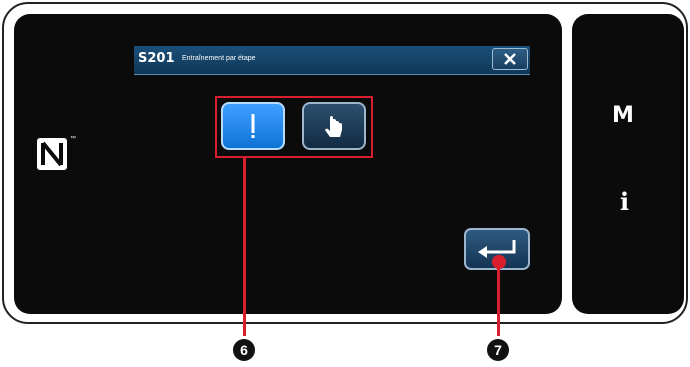 The image size is (690, 367). What do you see at coordinates (156, 58) in the screenshot?
I see `dialog-code: S201` at bounding box center [156, 58].